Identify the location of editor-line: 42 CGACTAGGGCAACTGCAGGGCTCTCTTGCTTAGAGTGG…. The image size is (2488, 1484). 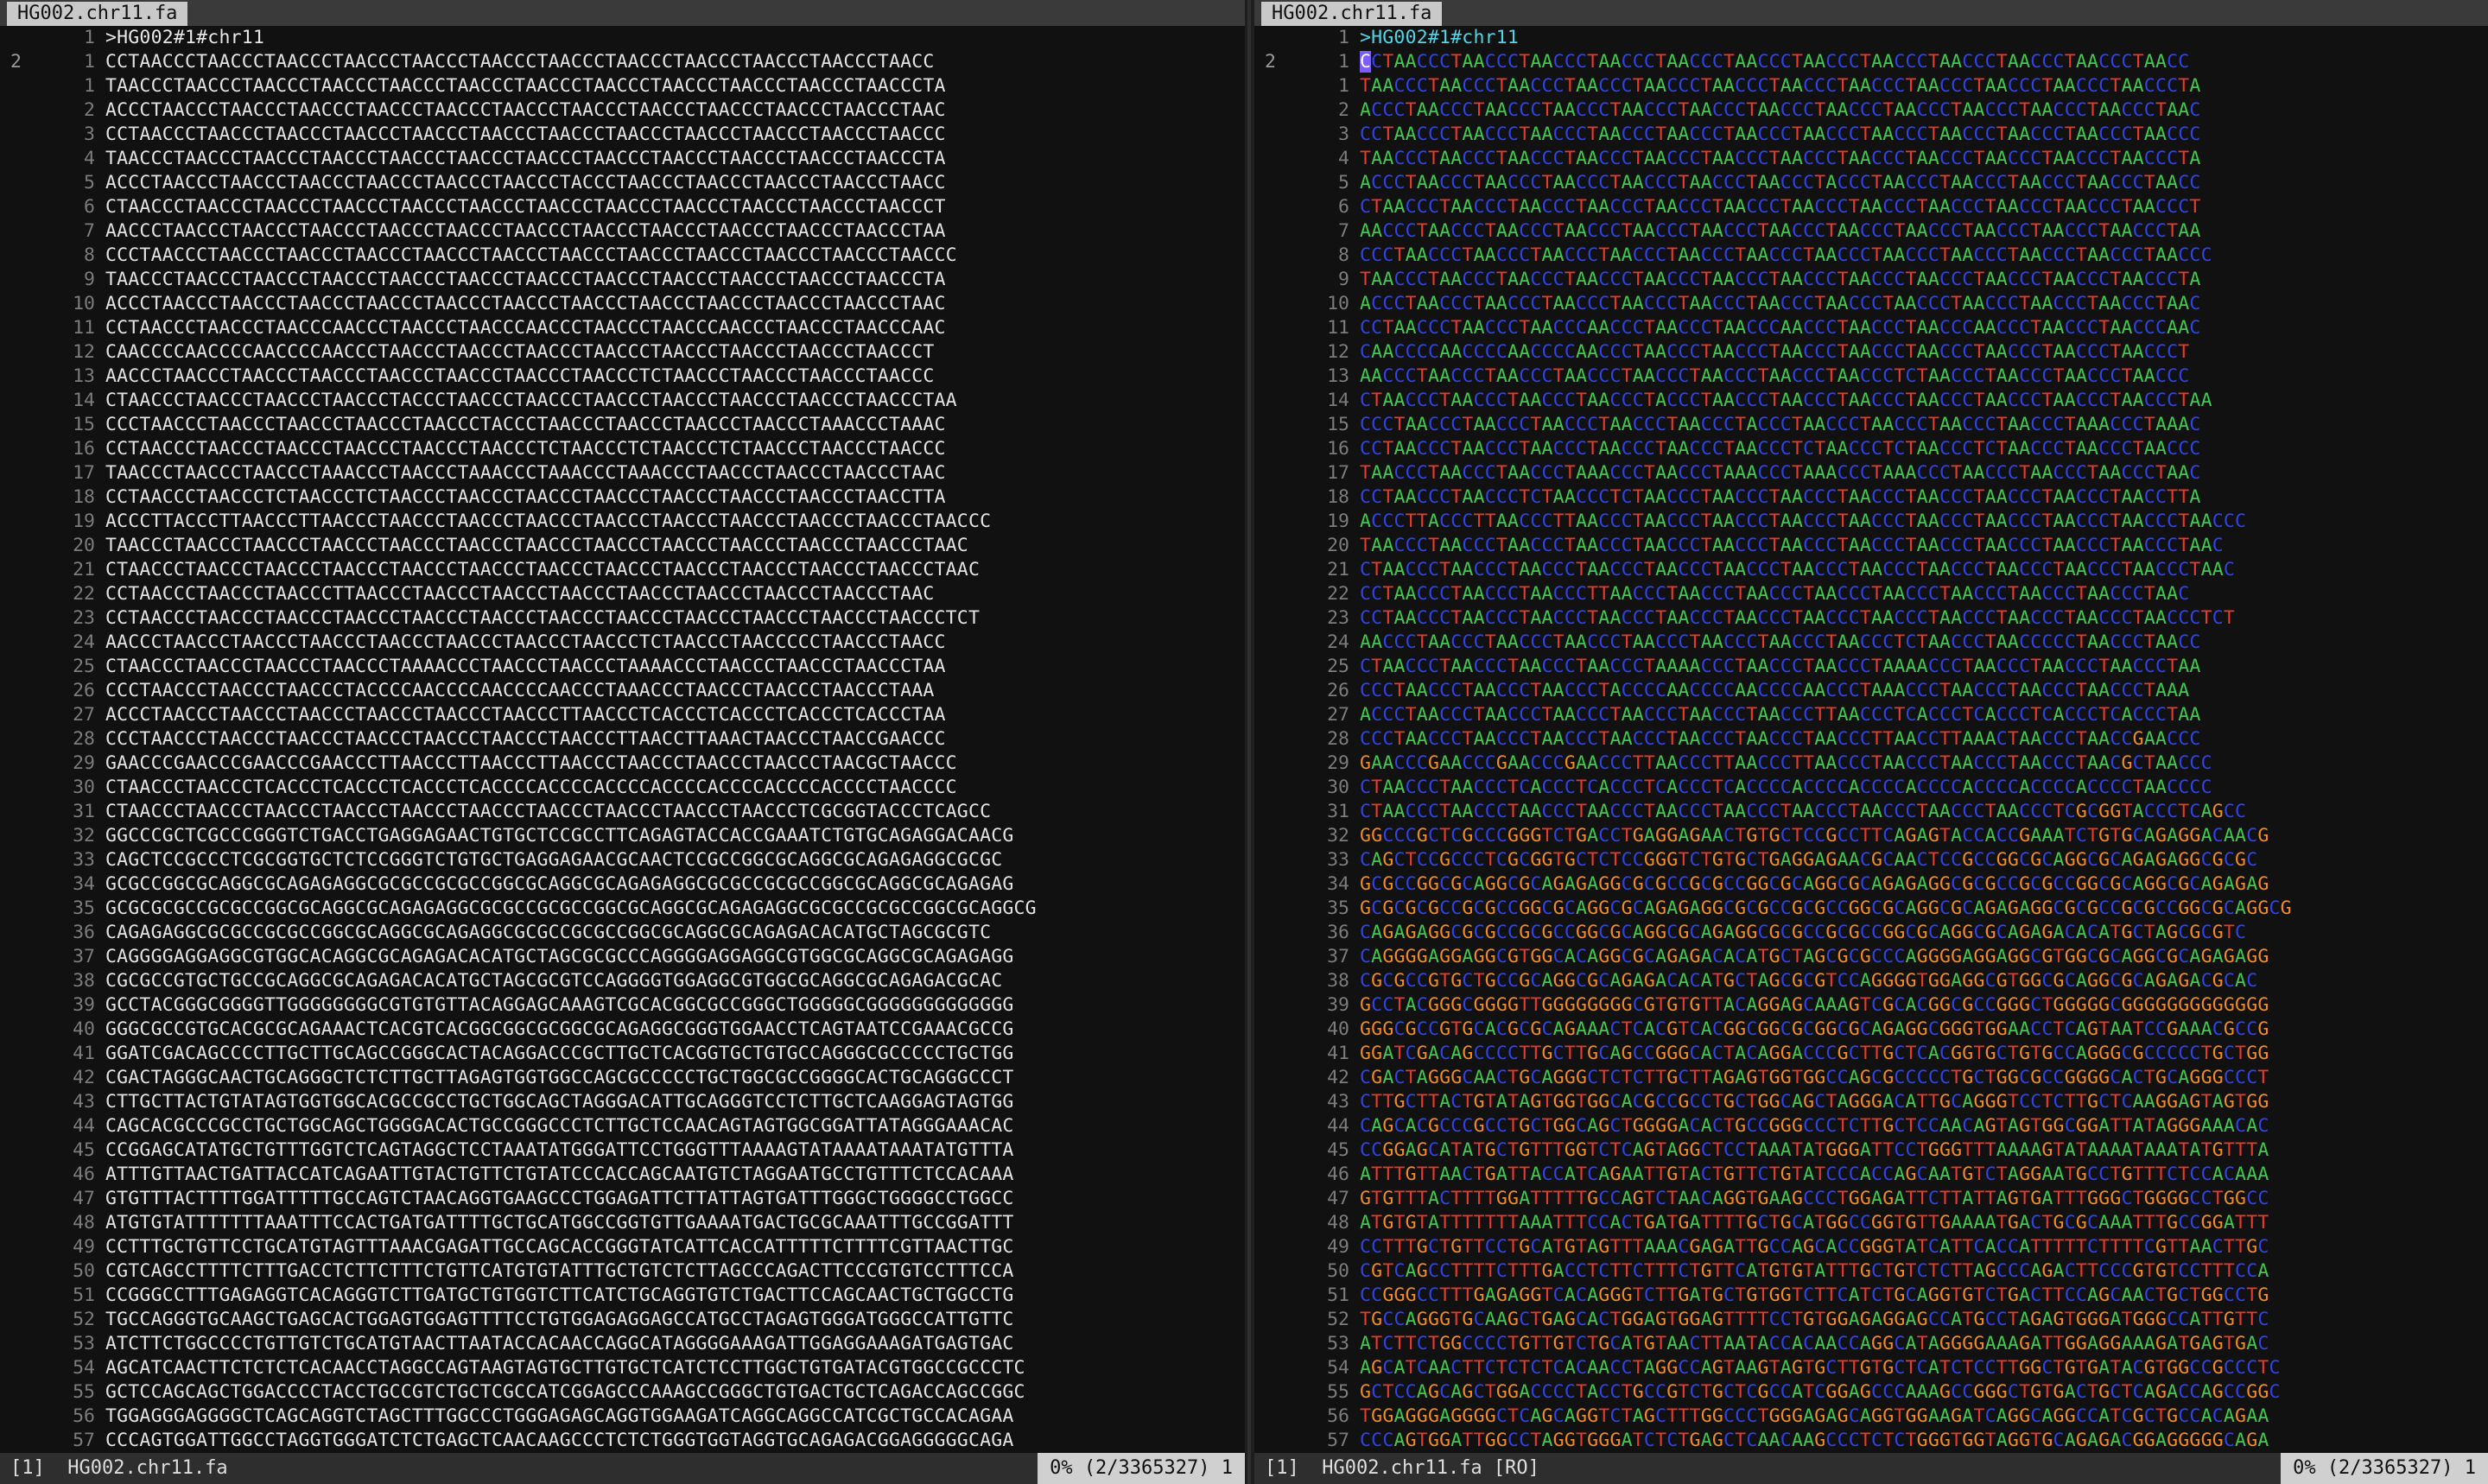
(1871, 1078).